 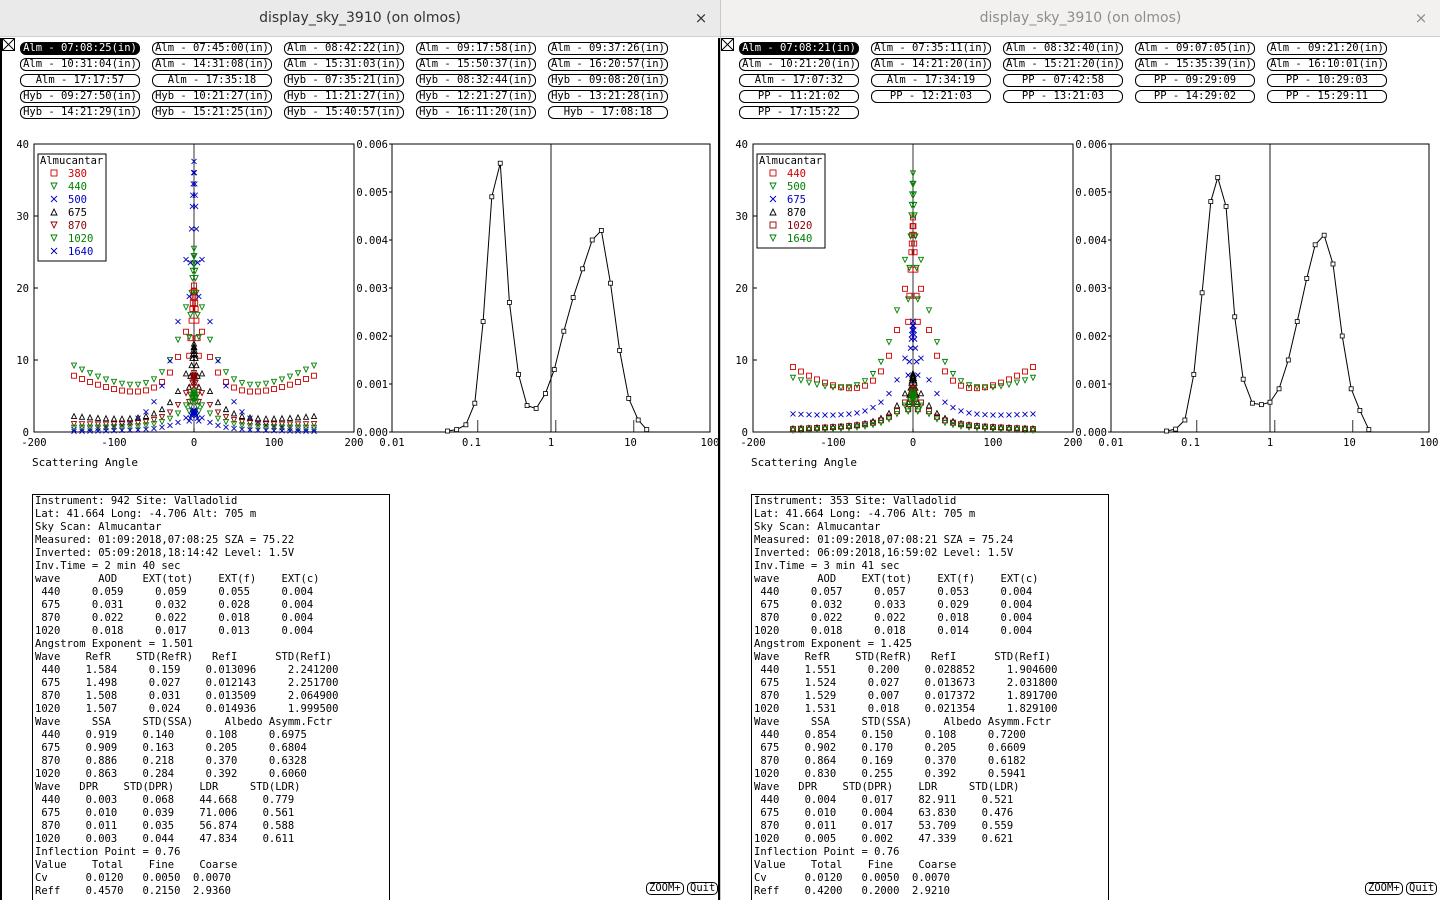 I want to click on scan-button: Hyb - 13:21:28(in), so click(x=608, y=96).